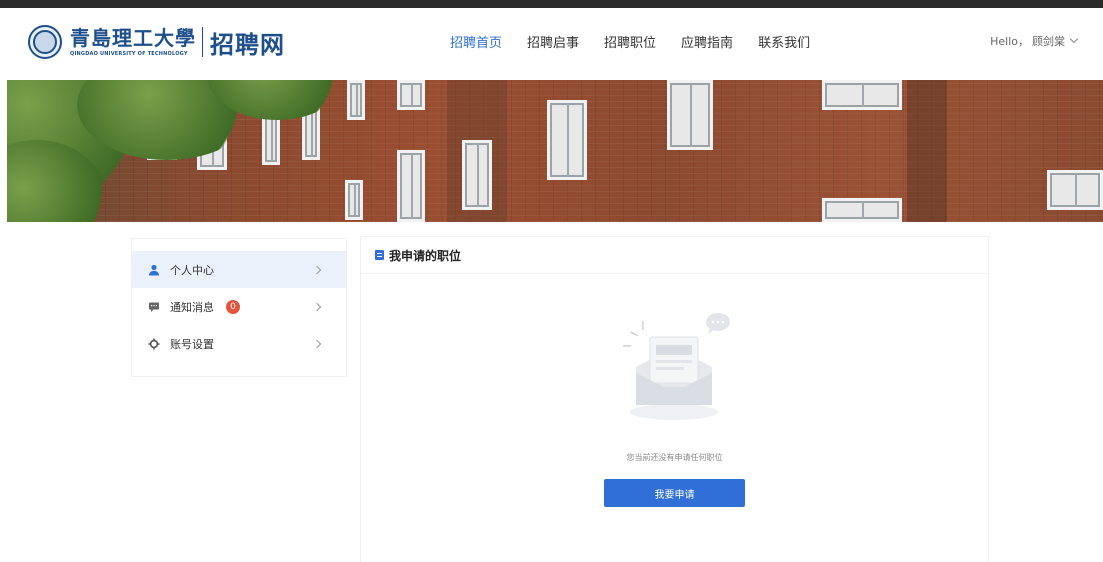 This screenshot has width=1103, height=562. What do you see at coordinates (379, 255) in the screenshot?
I see `document-icon` at bounding box center [379, 255].